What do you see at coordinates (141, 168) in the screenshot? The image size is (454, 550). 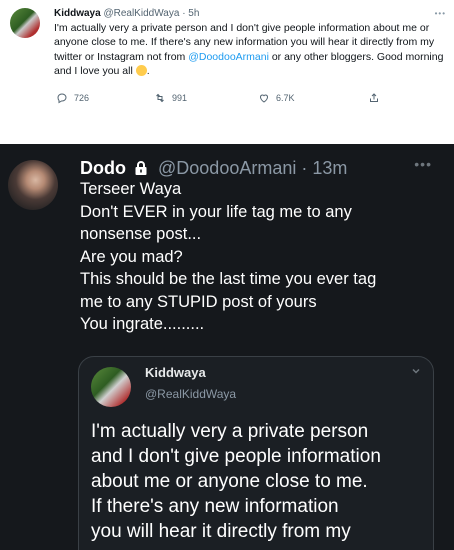 I see `lock-icon` at bounding box center [141, 168].